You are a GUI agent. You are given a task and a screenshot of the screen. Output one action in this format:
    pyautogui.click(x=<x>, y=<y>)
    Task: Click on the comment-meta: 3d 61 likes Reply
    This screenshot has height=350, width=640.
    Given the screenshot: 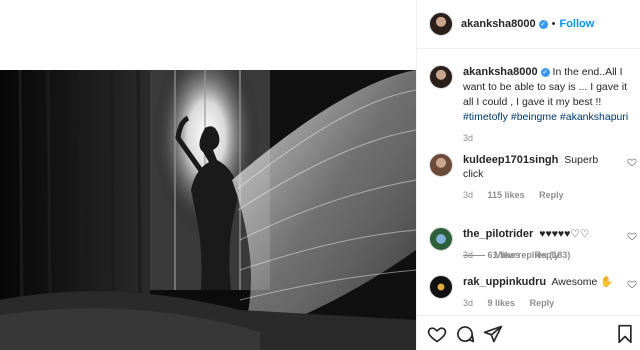 What is the action you would take?
    pyautogui.click(x=540, y=255)
    